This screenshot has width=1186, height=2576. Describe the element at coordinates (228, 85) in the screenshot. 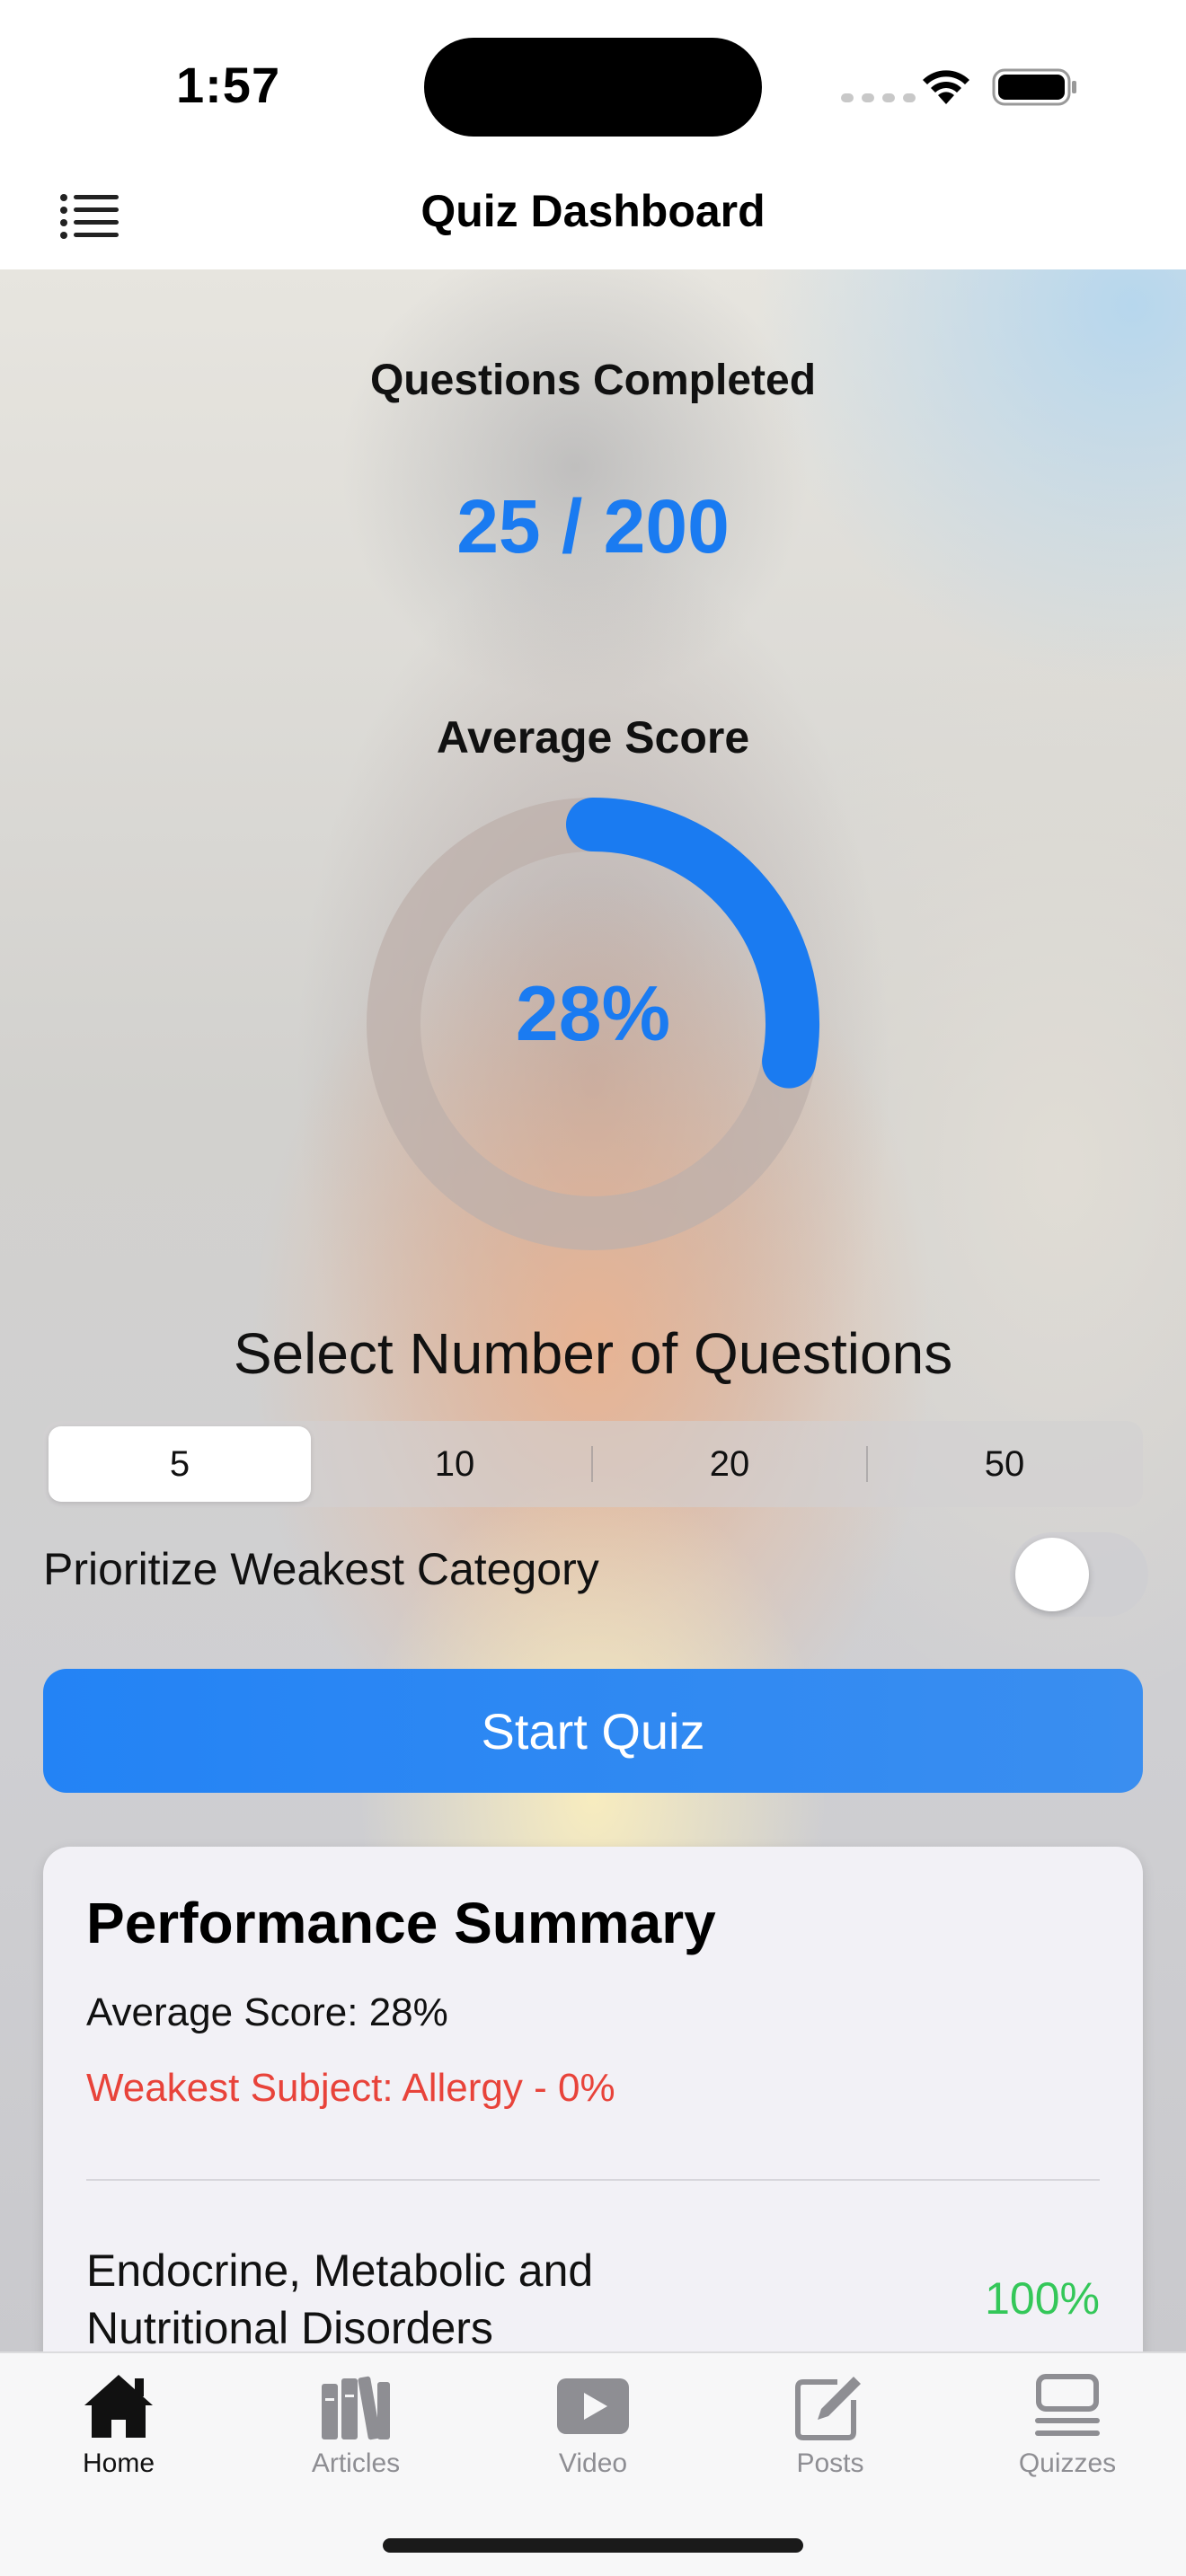

I see `status-time: 1:57` at that location.